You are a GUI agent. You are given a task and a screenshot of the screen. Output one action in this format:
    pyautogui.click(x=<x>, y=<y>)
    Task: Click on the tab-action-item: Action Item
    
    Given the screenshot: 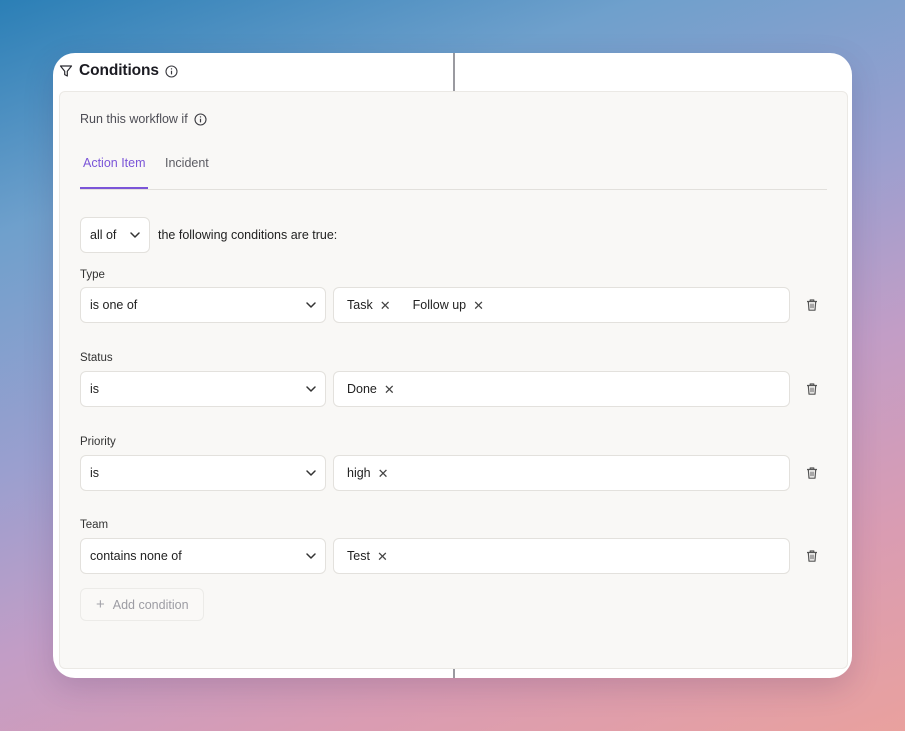 What is the action you would take?
    pyautogui.click(x=114, y=172)
    